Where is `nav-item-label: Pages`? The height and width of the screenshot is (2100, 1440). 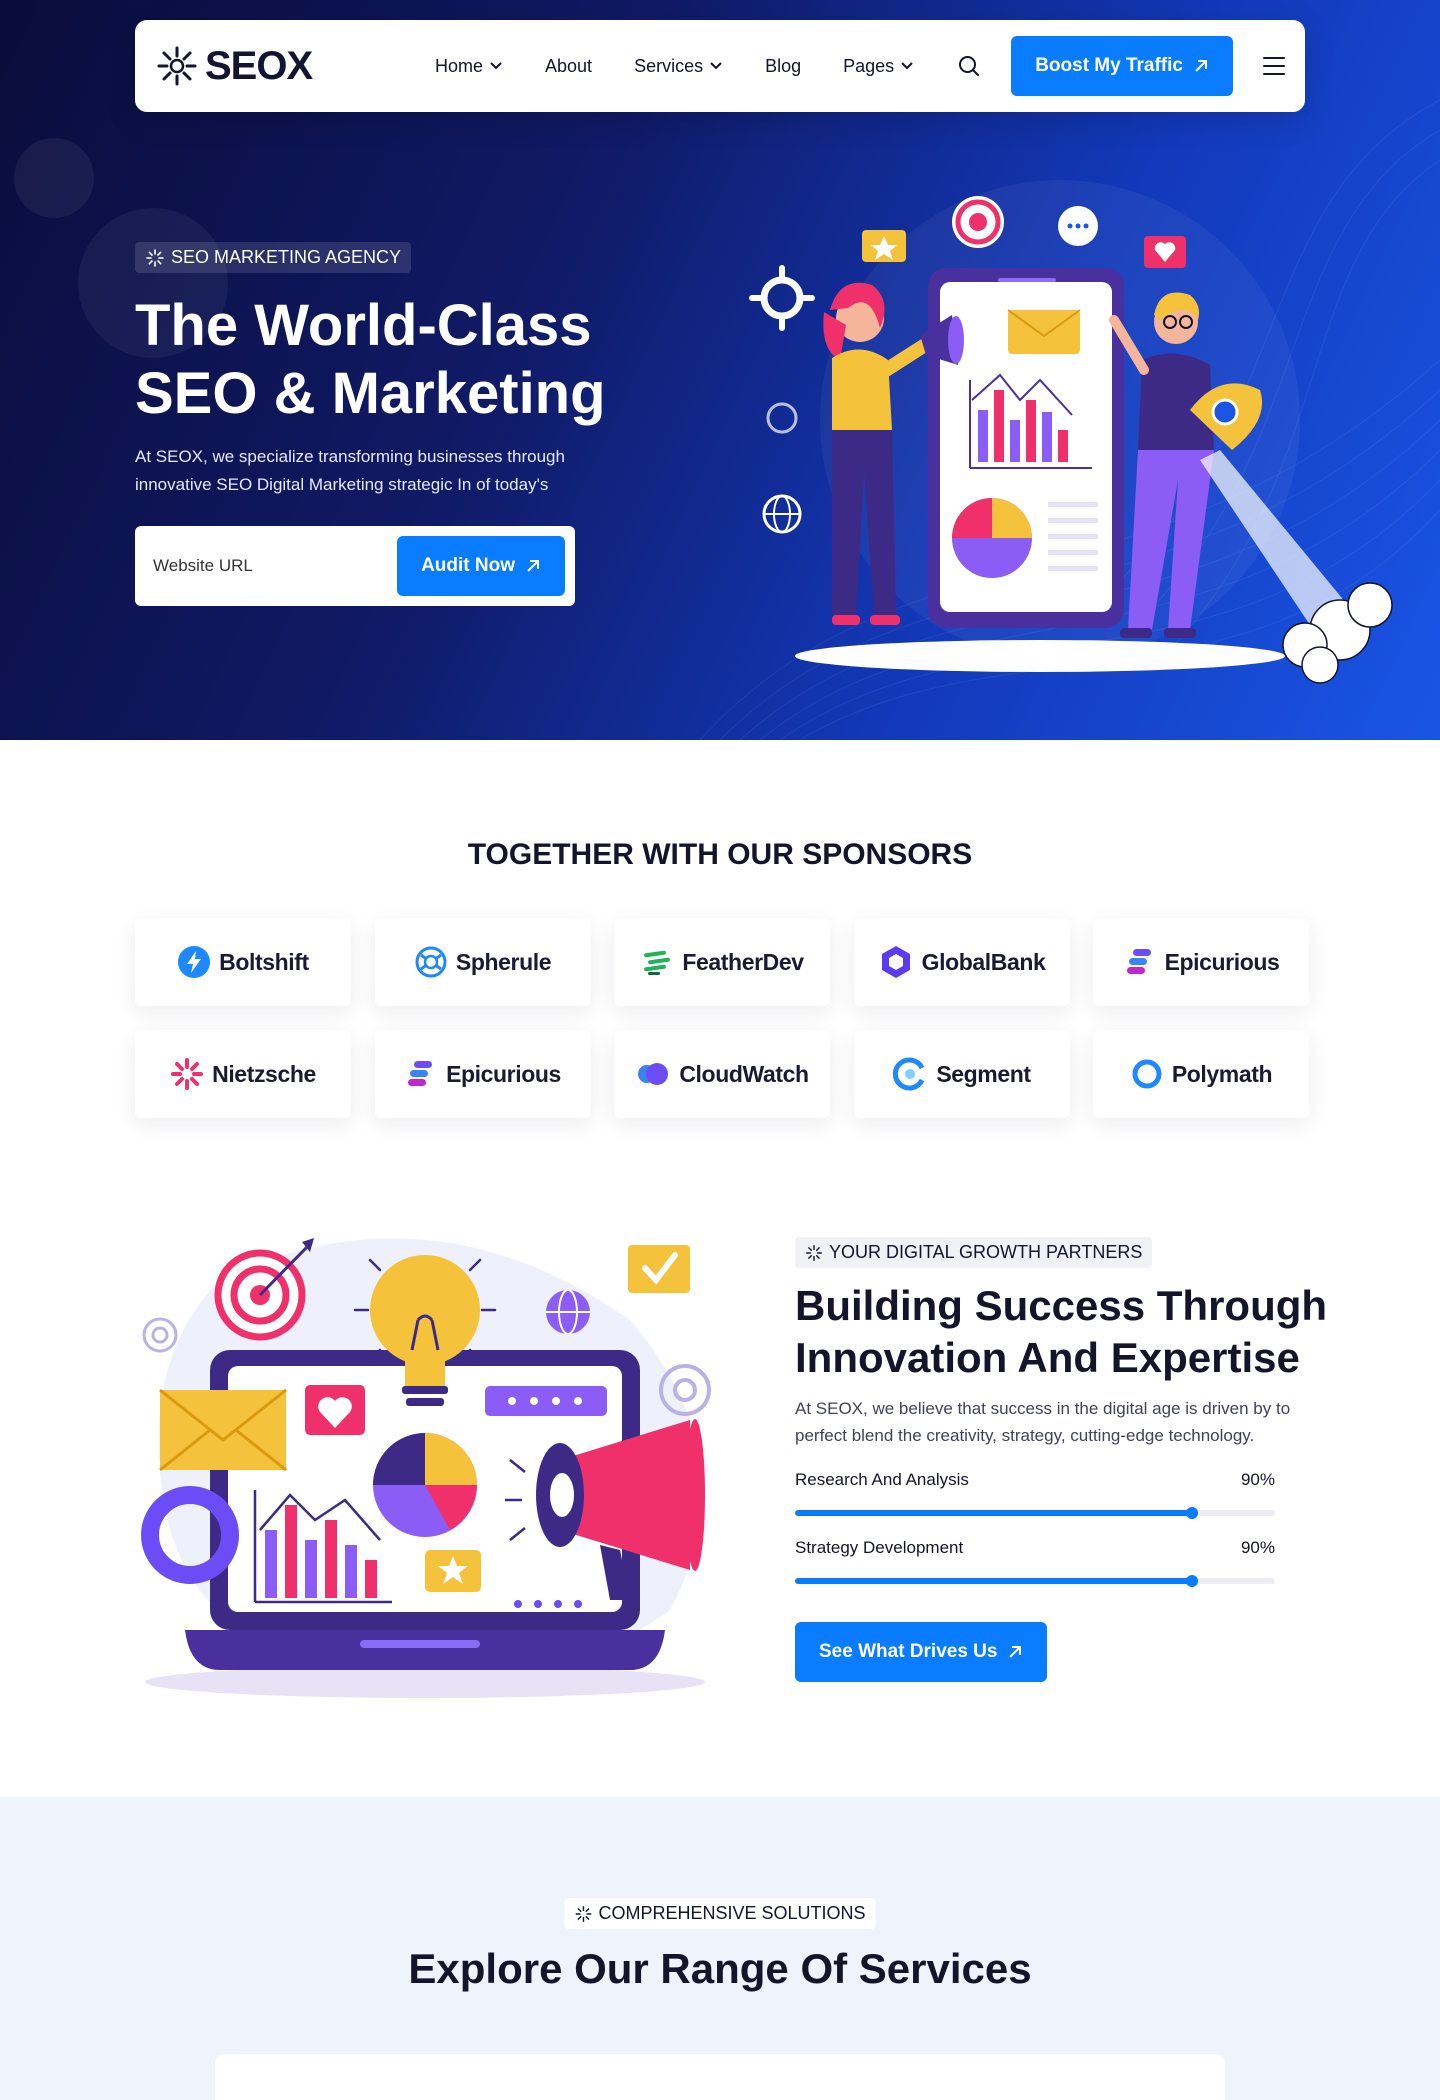 nav-item-label: Pages is located at coordinates (869, 65).